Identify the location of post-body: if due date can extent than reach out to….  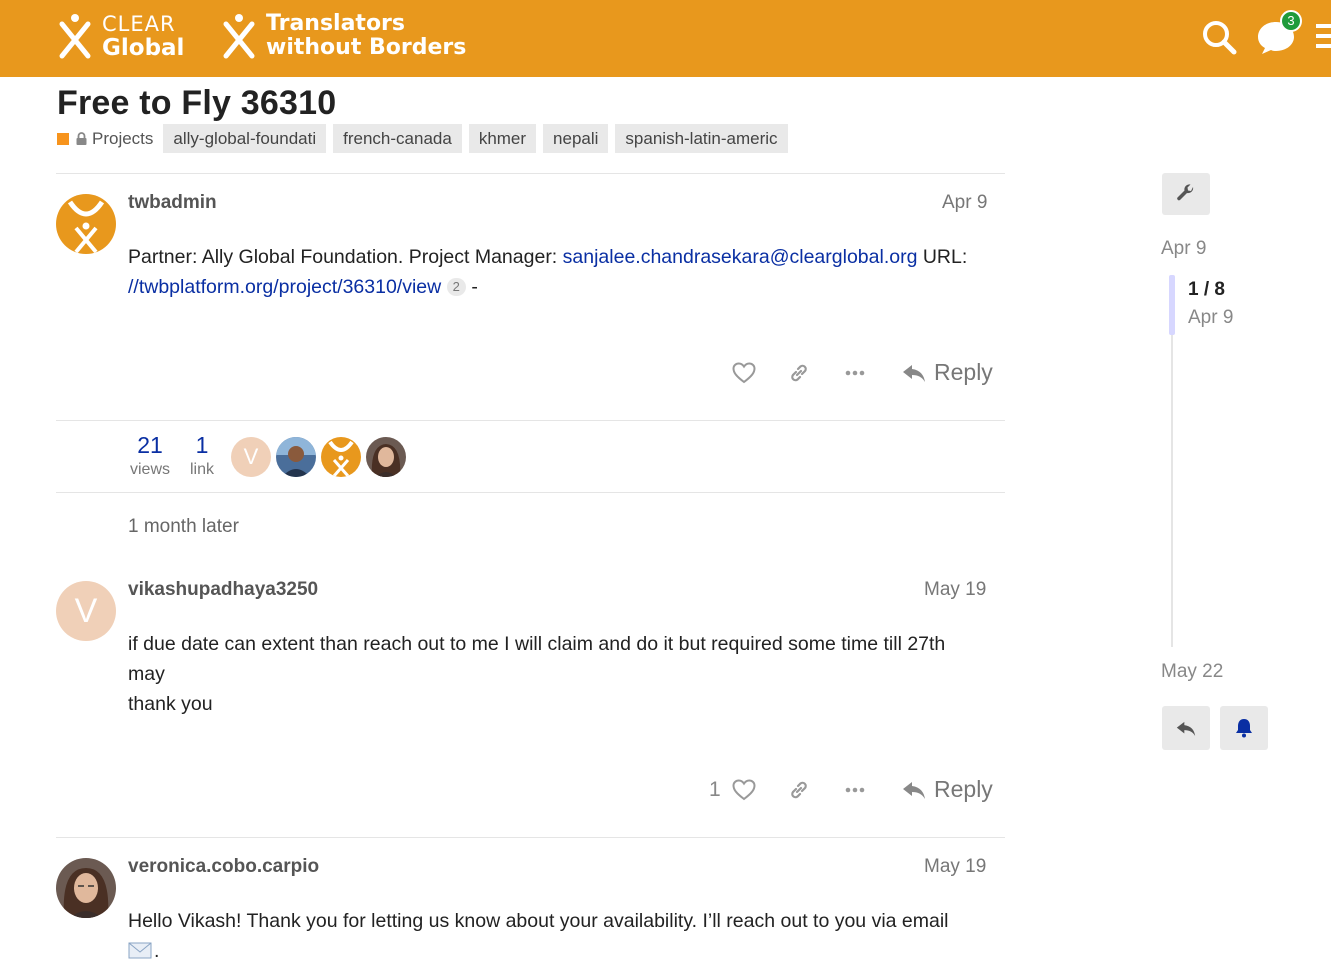
(563, 674).